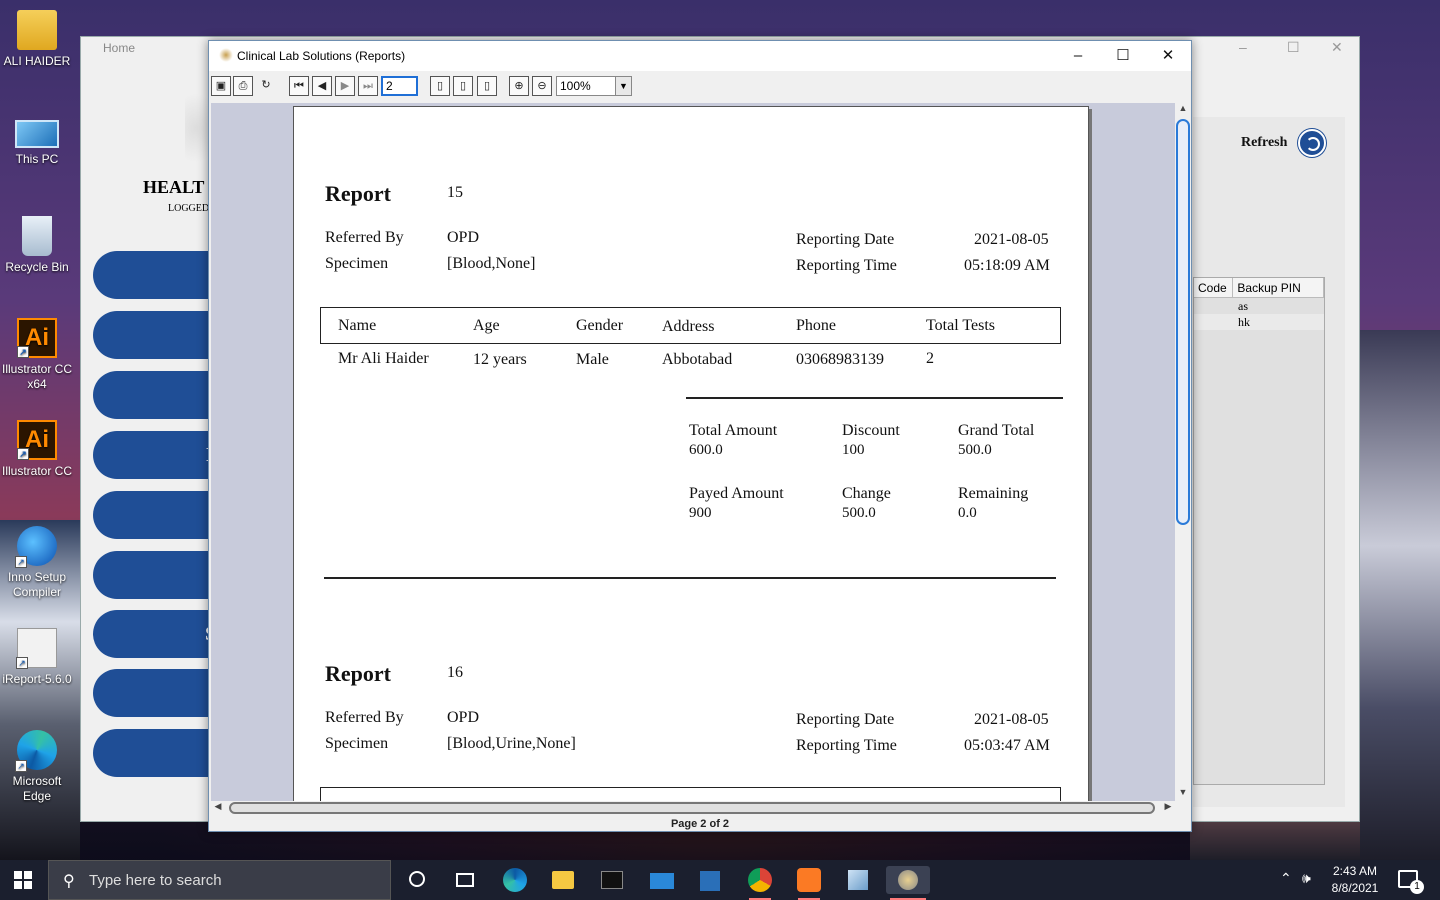 The image size is (1440, 900). Describe the element at coordinates (1312, 143) in the screenshot. I see `refresh-icon` at that location.